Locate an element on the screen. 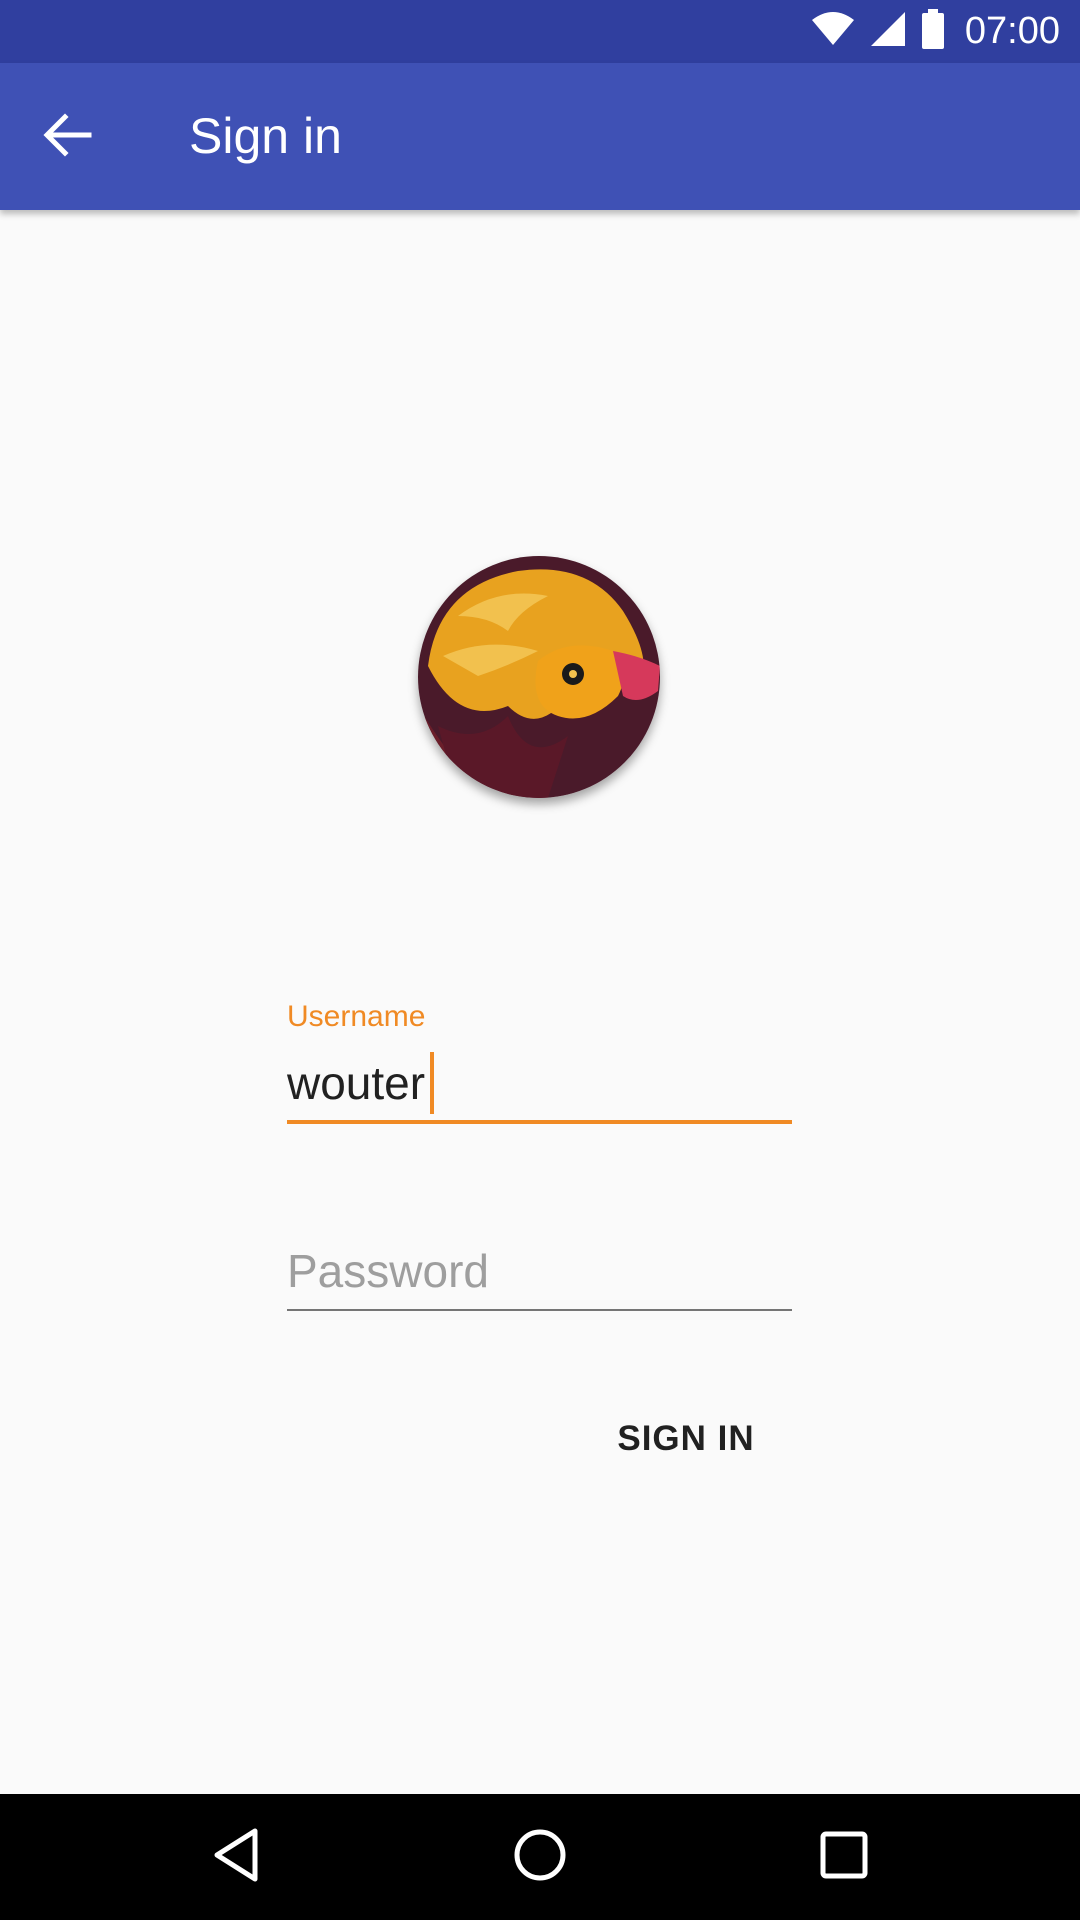 This screenshot has height=1920, width=1080. app-bar: Sign in is located at coordinates (540, 136).